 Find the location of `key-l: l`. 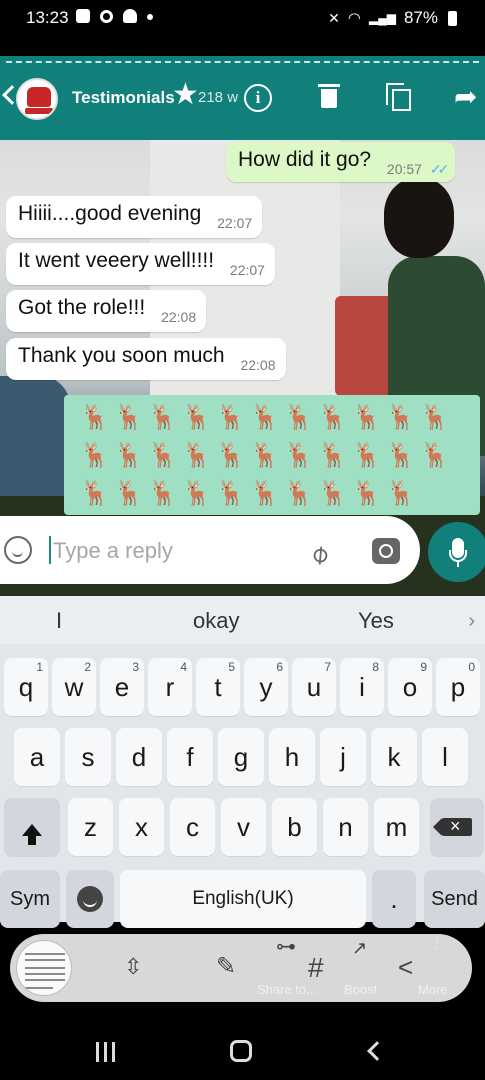

key-l: l is located at coordinates (445, 757).